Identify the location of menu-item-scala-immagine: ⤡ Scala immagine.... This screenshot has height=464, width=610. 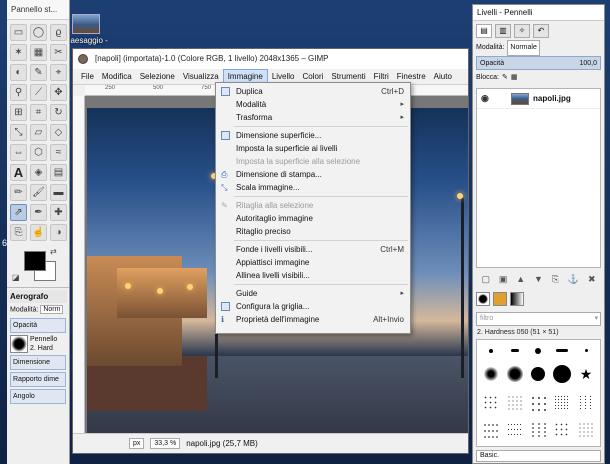
(313, 187).